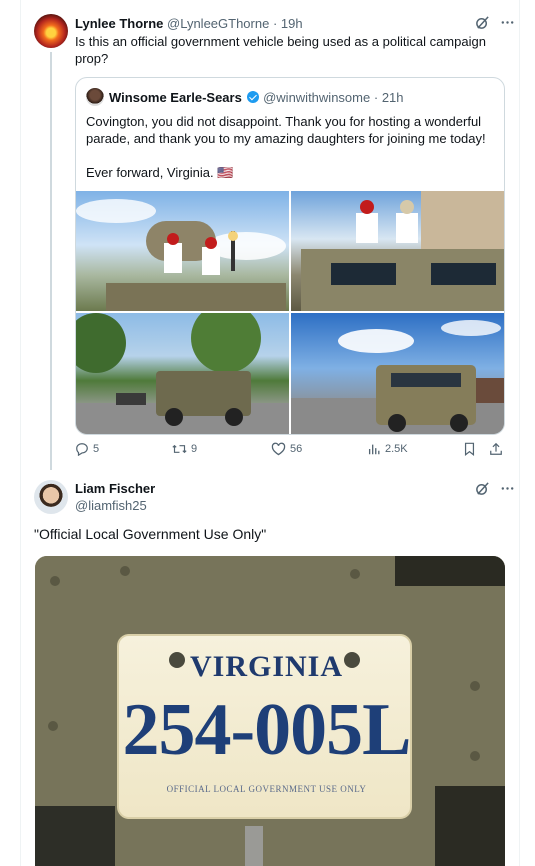 The height and width of the screenshot is (866, 535). I want to click on repost-icon, so click(179, 449).